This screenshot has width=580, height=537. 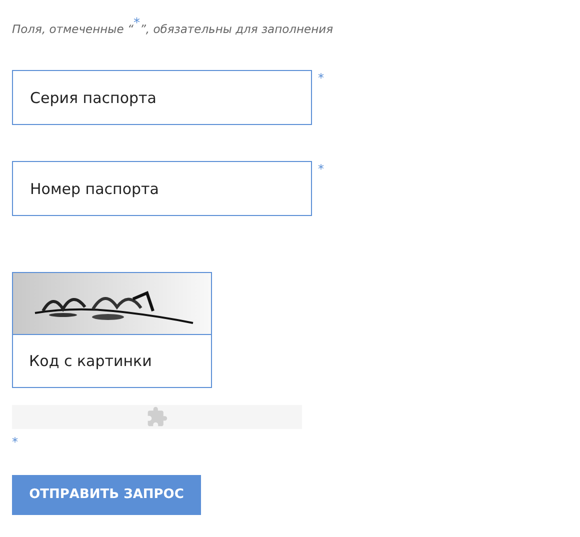 I want to click on submit-button: ОТПРАВИТЬ ЗАПРОС, so click(x=106, y=495).